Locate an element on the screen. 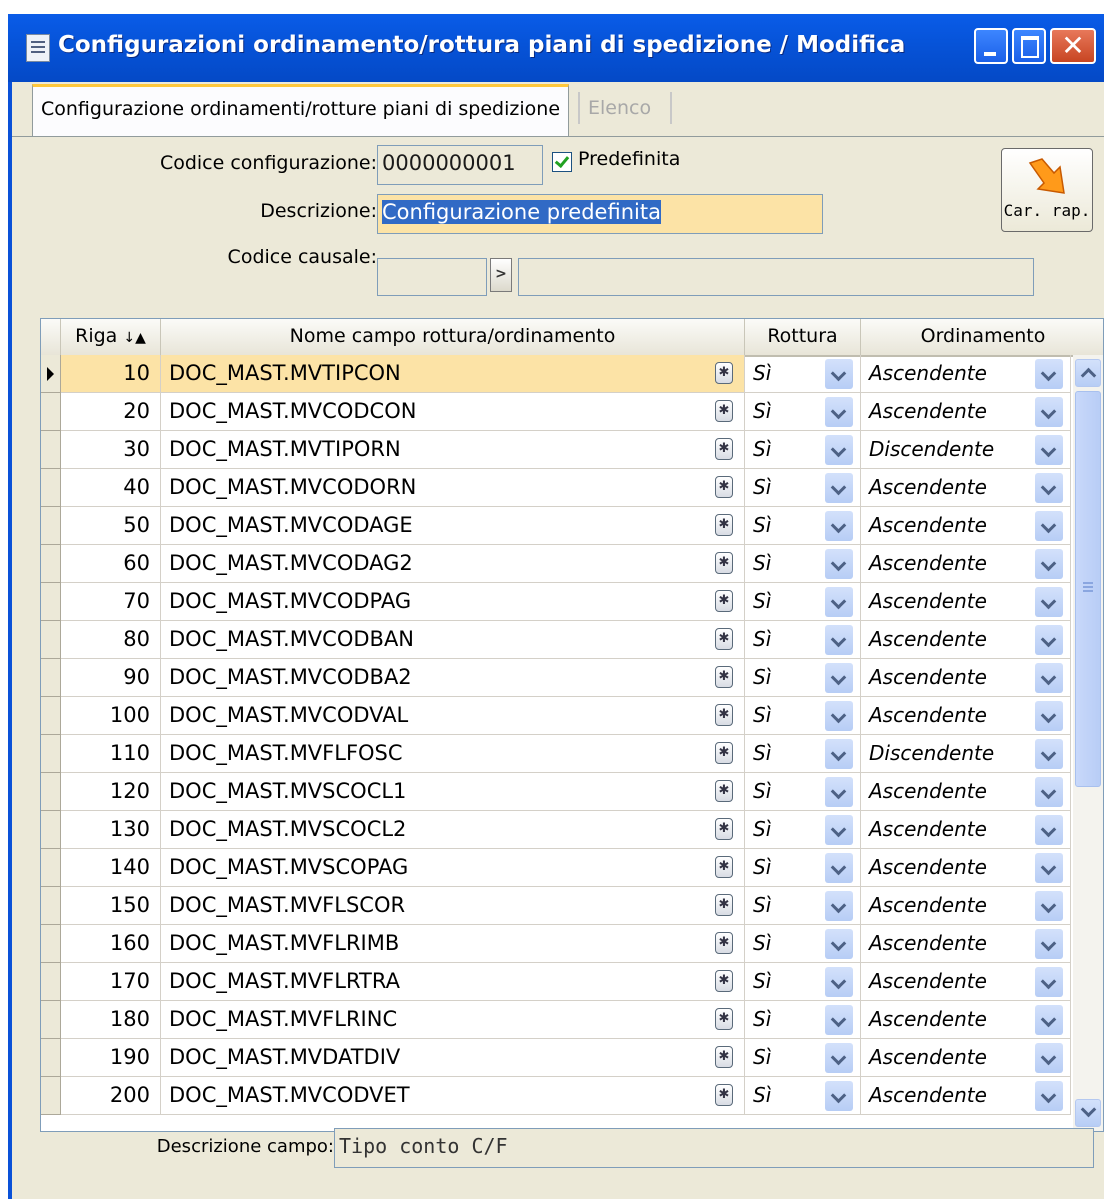  scroll-thumb is located at coordinates (1088, 589).